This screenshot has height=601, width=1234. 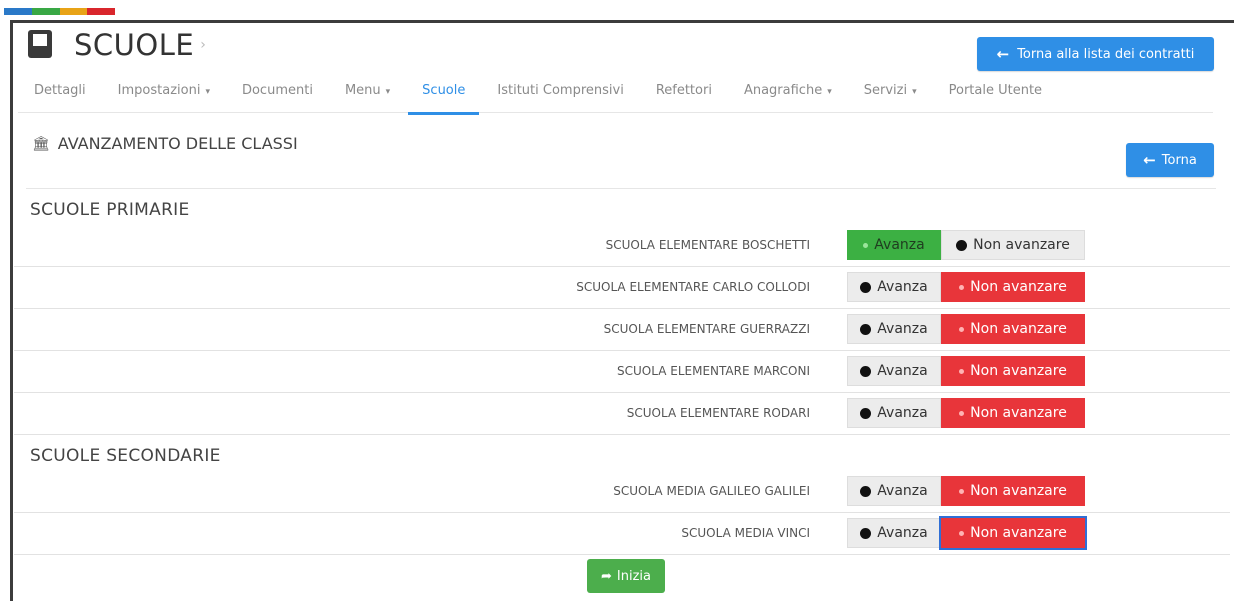 What do you see at coordinates (684, 93) in the screenshot?
I see `tab-refettori: Refettori` at bounding box center [684, 93].